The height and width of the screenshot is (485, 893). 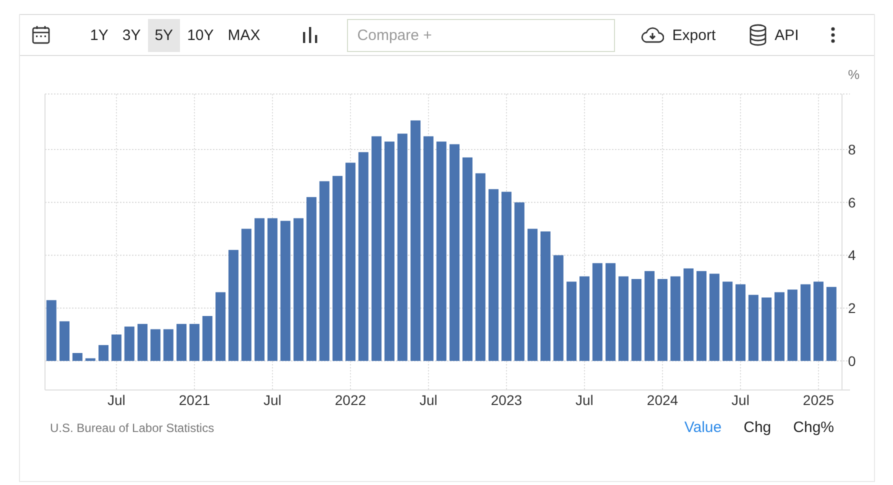 What do you see at coordinates (132, 427) in the screenshot?
I see `source-text: U.S. Bureau of Labor Statistics` at bounding box center [132, 427].